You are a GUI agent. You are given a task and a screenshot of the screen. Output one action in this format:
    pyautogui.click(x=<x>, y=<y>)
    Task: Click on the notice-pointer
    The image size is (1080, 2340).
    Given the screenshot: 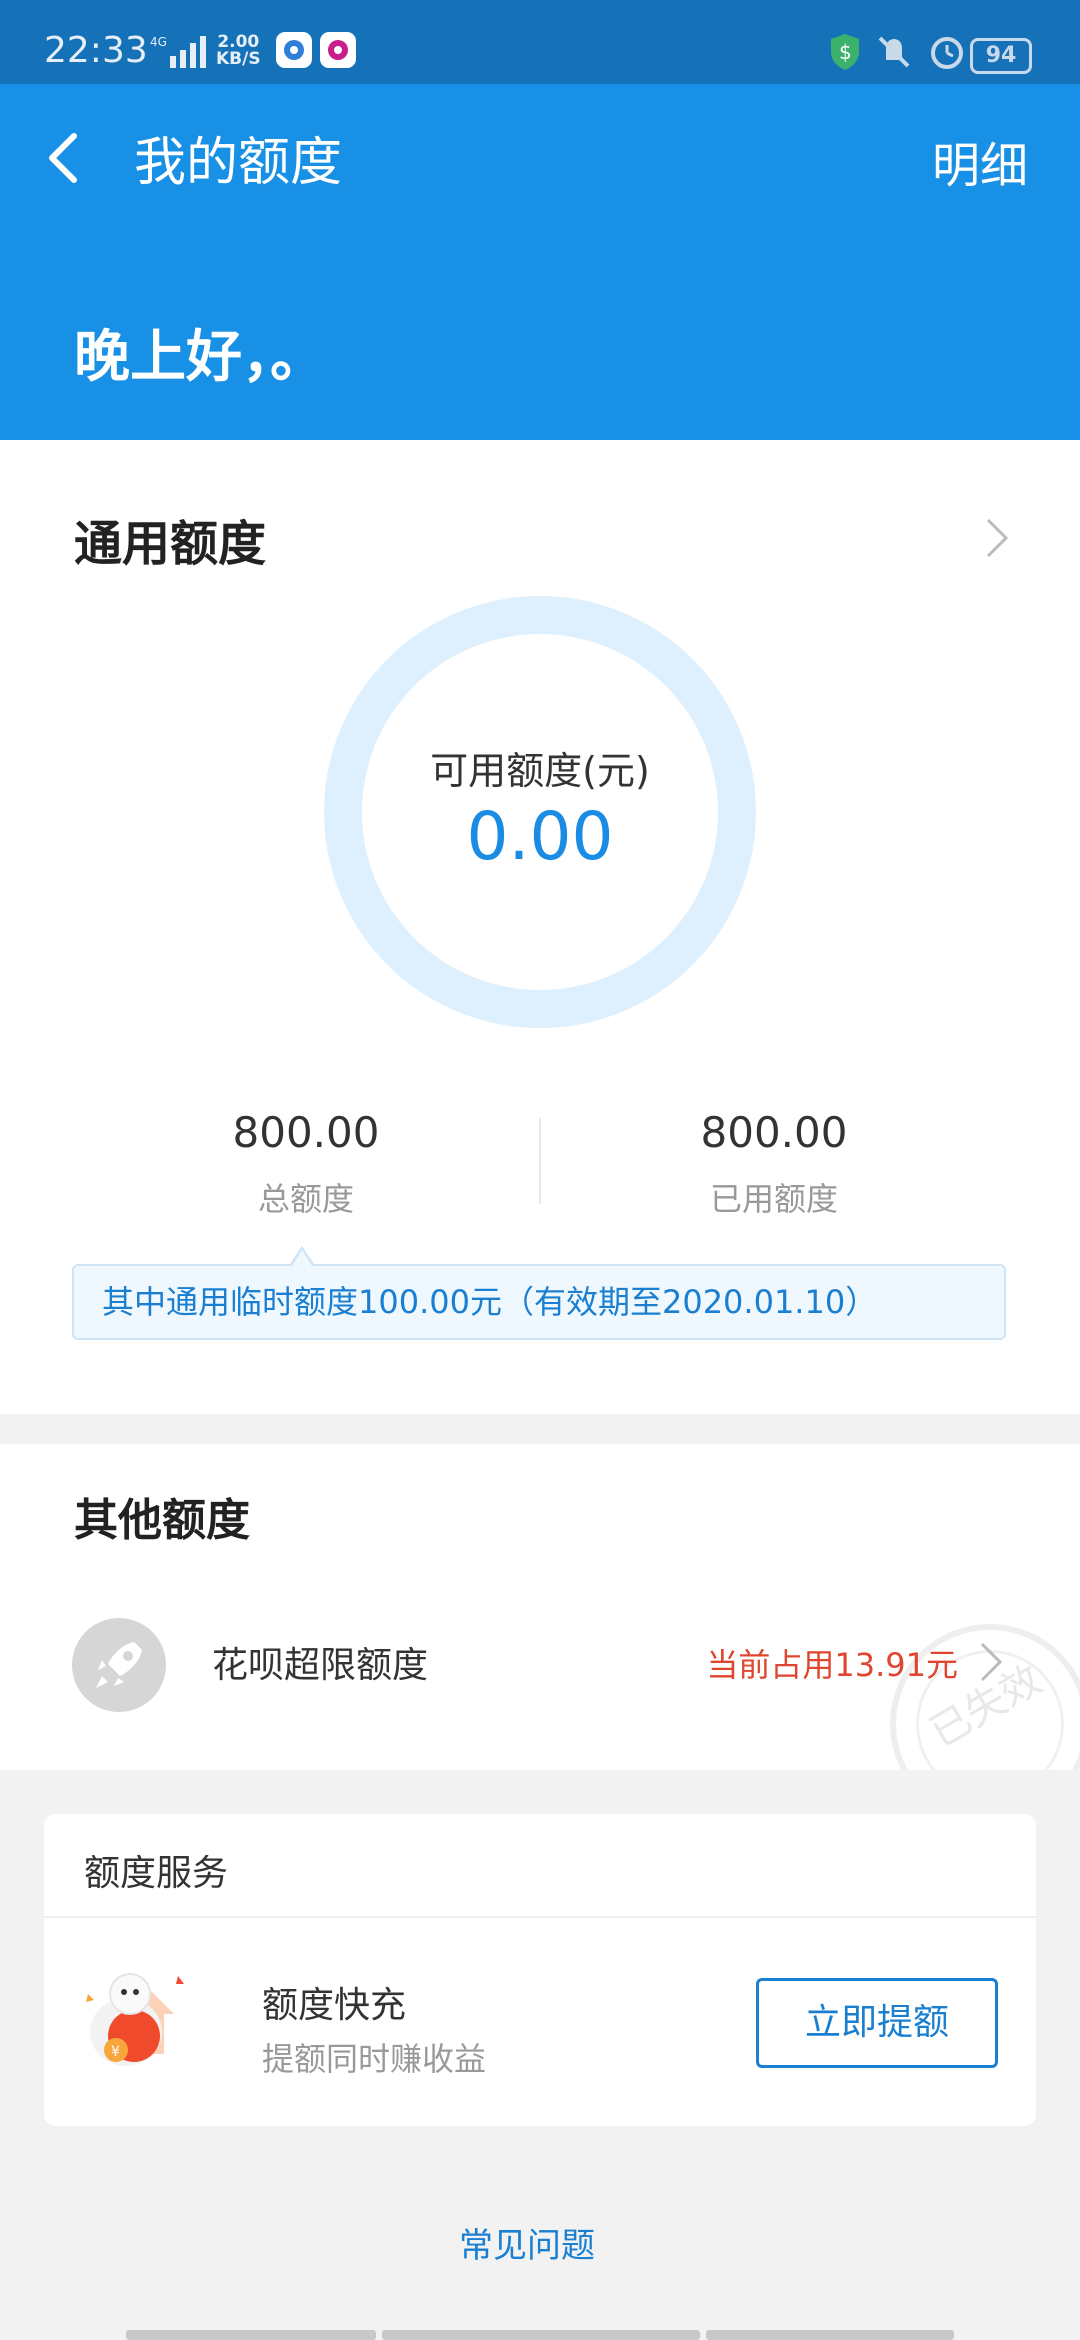 What is the action you would take?
    pyautogui.click(x=302, y=1258)
    